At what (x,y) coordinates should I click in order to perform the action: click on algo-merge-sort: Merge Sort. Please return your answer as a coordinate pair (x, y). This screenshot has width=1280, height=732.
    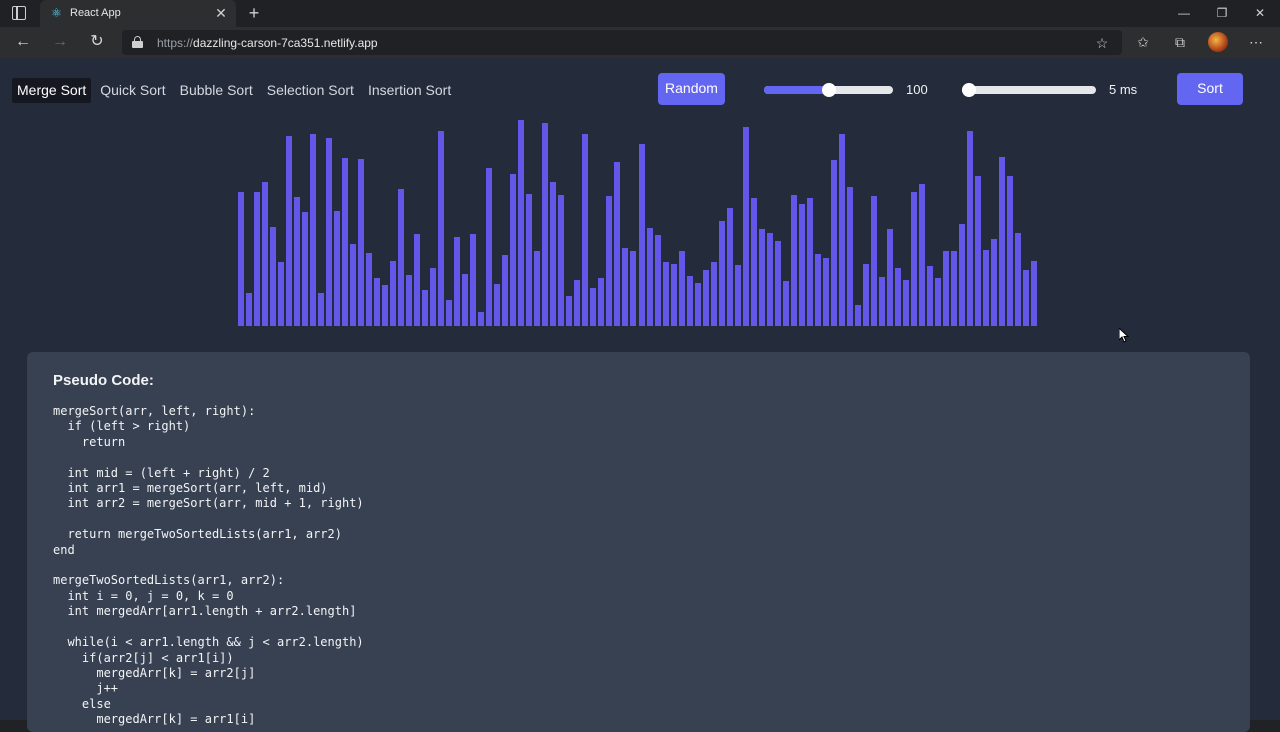
    Looking at the image, I should click on (52, 90).